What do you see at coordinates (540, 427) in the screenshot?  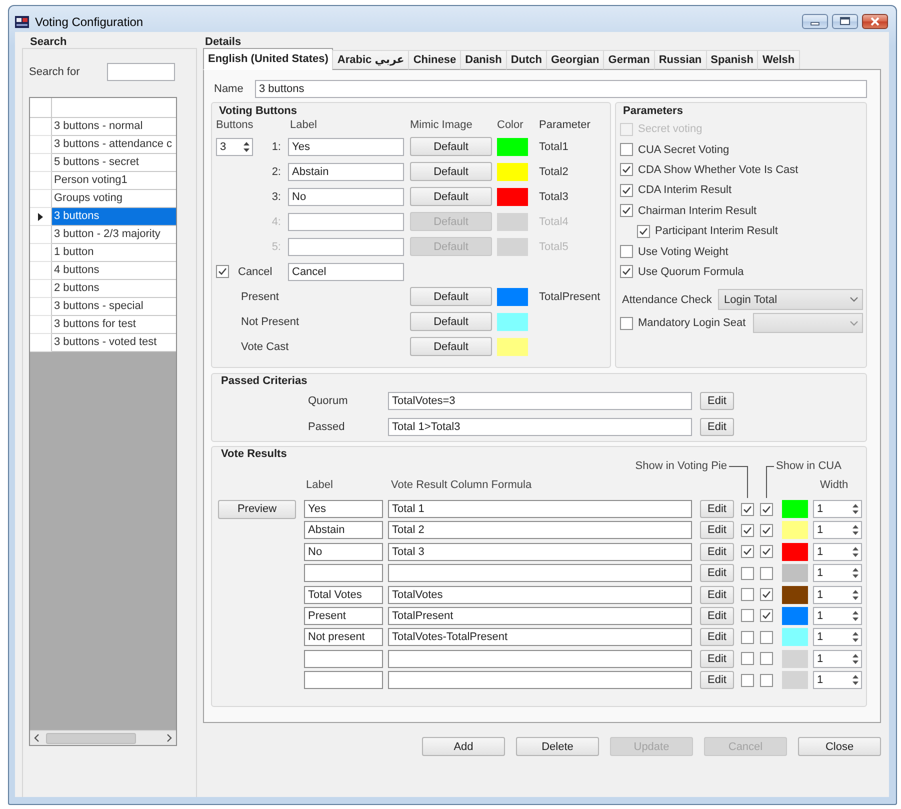 I see `formula-field: Total 1>Total3` at bounding box center [540, 427].